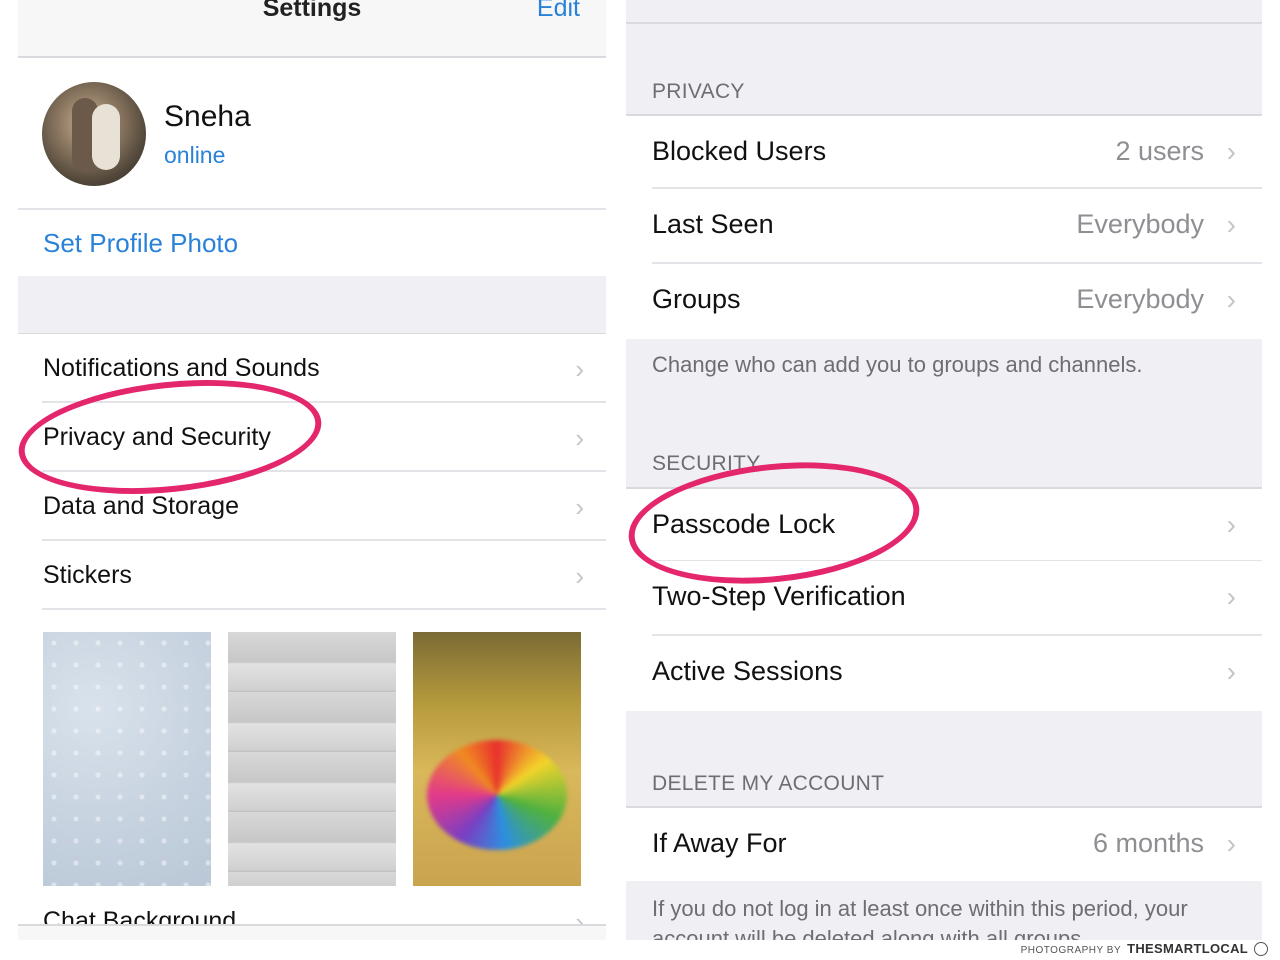  What do you see at coordinates (312, 305) in the screenshot?
I see `section-gap` at bounding box center [312, 305].